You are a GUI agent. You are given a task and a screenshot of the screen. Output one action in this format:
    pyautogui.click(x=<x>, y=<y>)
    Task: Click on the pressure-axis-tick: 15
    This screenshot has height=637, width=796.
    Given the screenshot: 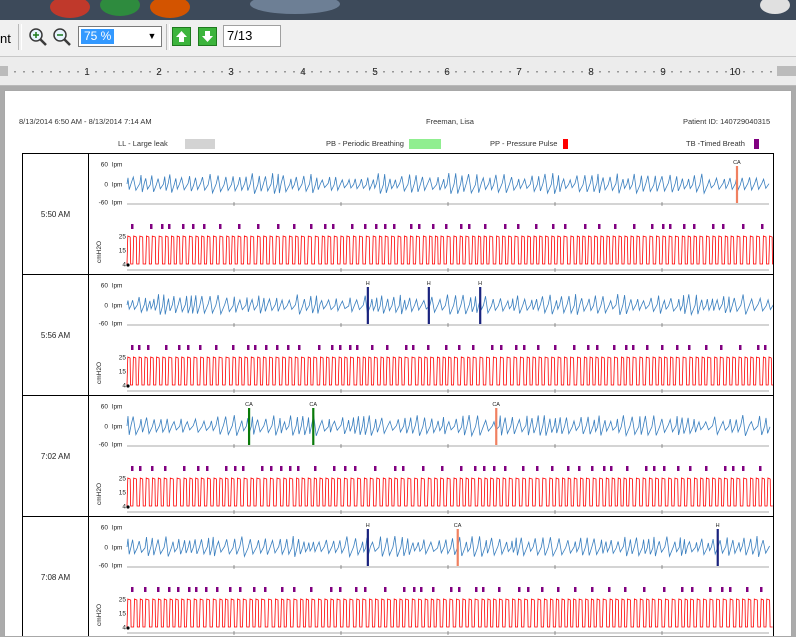 What is the action you would take?
    pyautogui.click(x=123, y=614)
    